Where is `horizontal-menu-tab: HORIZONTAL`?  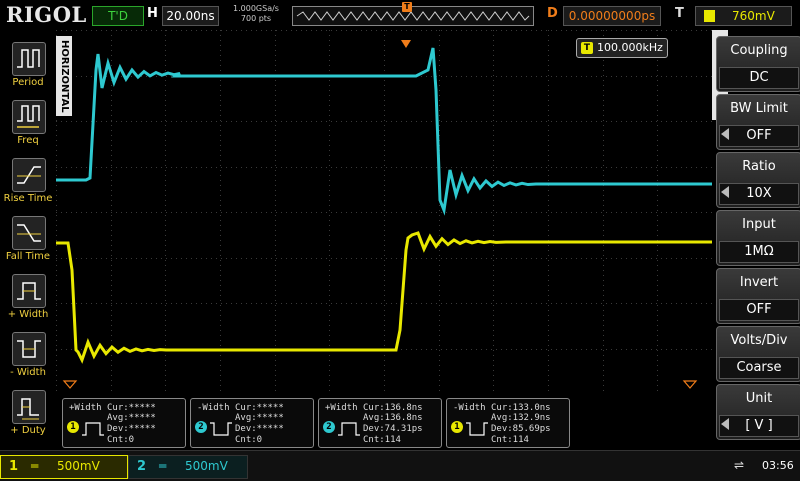 horizontal-menu-tab: HORIZONTAL is located at coordinates (64, 76).